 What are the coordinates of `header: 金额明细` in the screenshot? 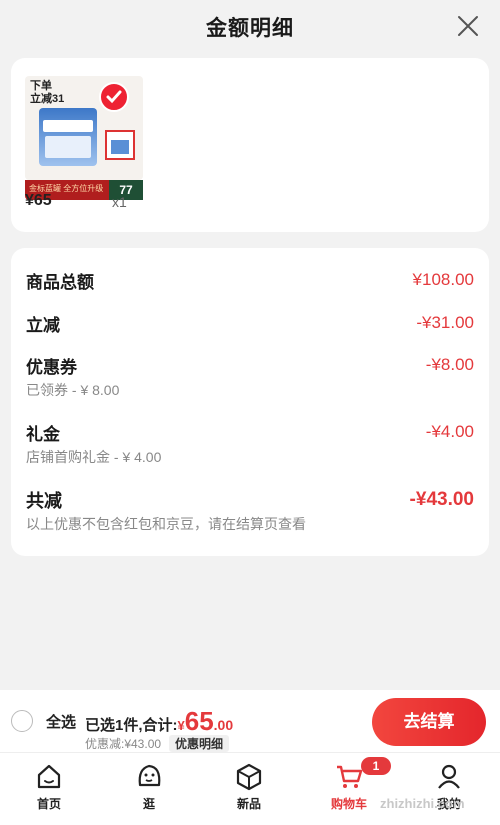 It's located at (250, 26).